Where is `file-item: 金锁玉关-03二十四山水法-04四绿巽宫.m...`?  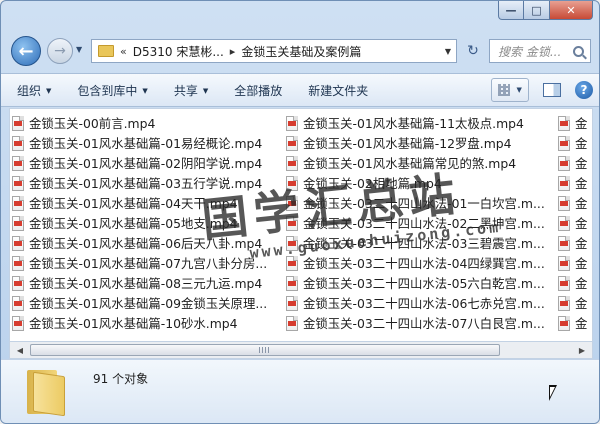 file-item: 金锁玉关-03二十四山水法-04四绿巽宫.m... is located at coordinates (415, 263).